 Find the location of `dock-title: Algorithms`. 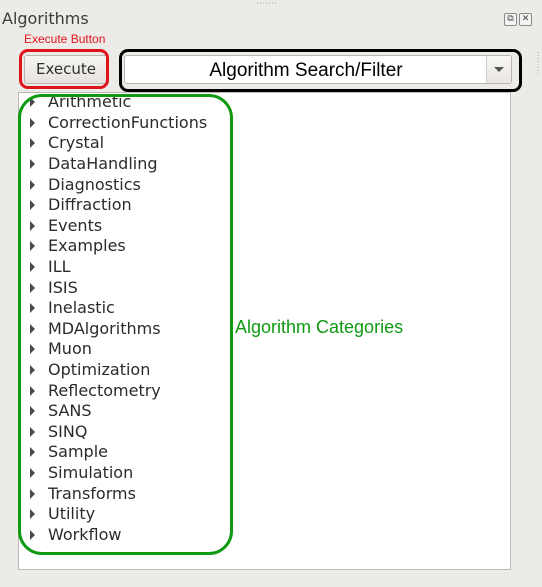

dock-title: Algorithms is located at coordinates (45, 18).